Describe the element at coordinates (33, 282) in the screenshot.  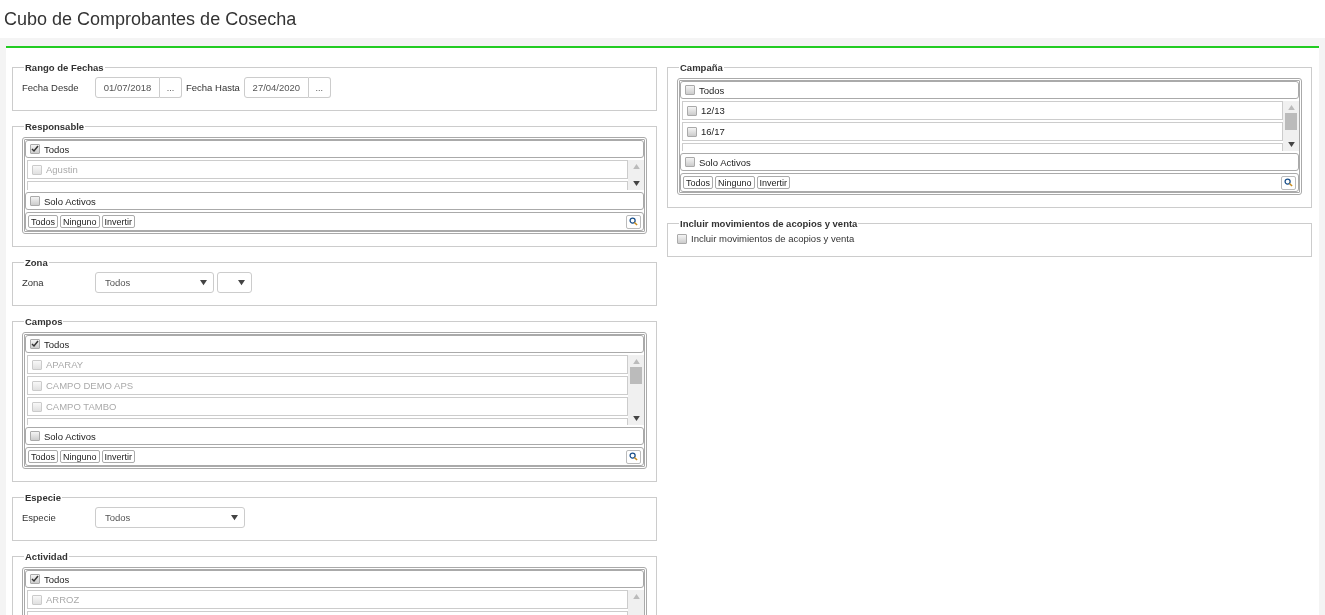
I see `field-label: Zona` at that location.